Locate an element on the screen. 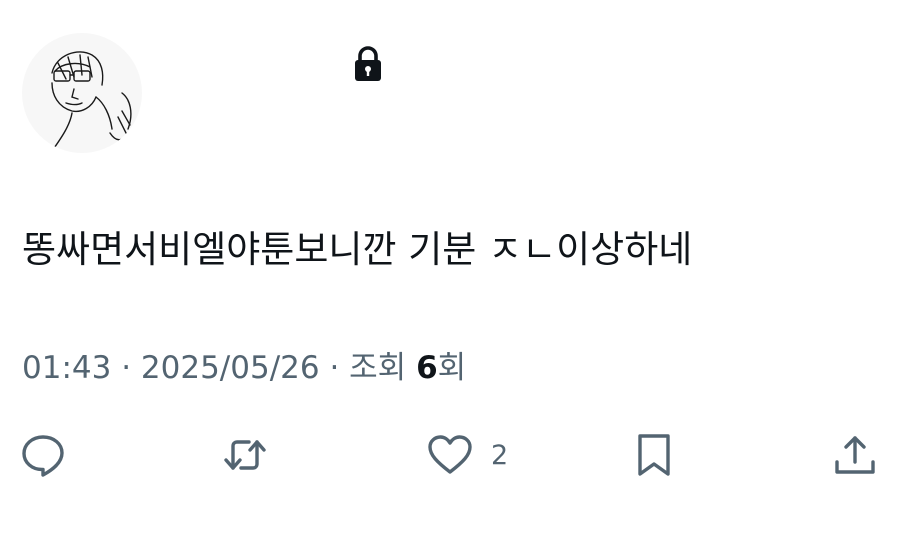 This screenshot has height=544, width=900. like-button: 2 is located at coordinates (467, 455).